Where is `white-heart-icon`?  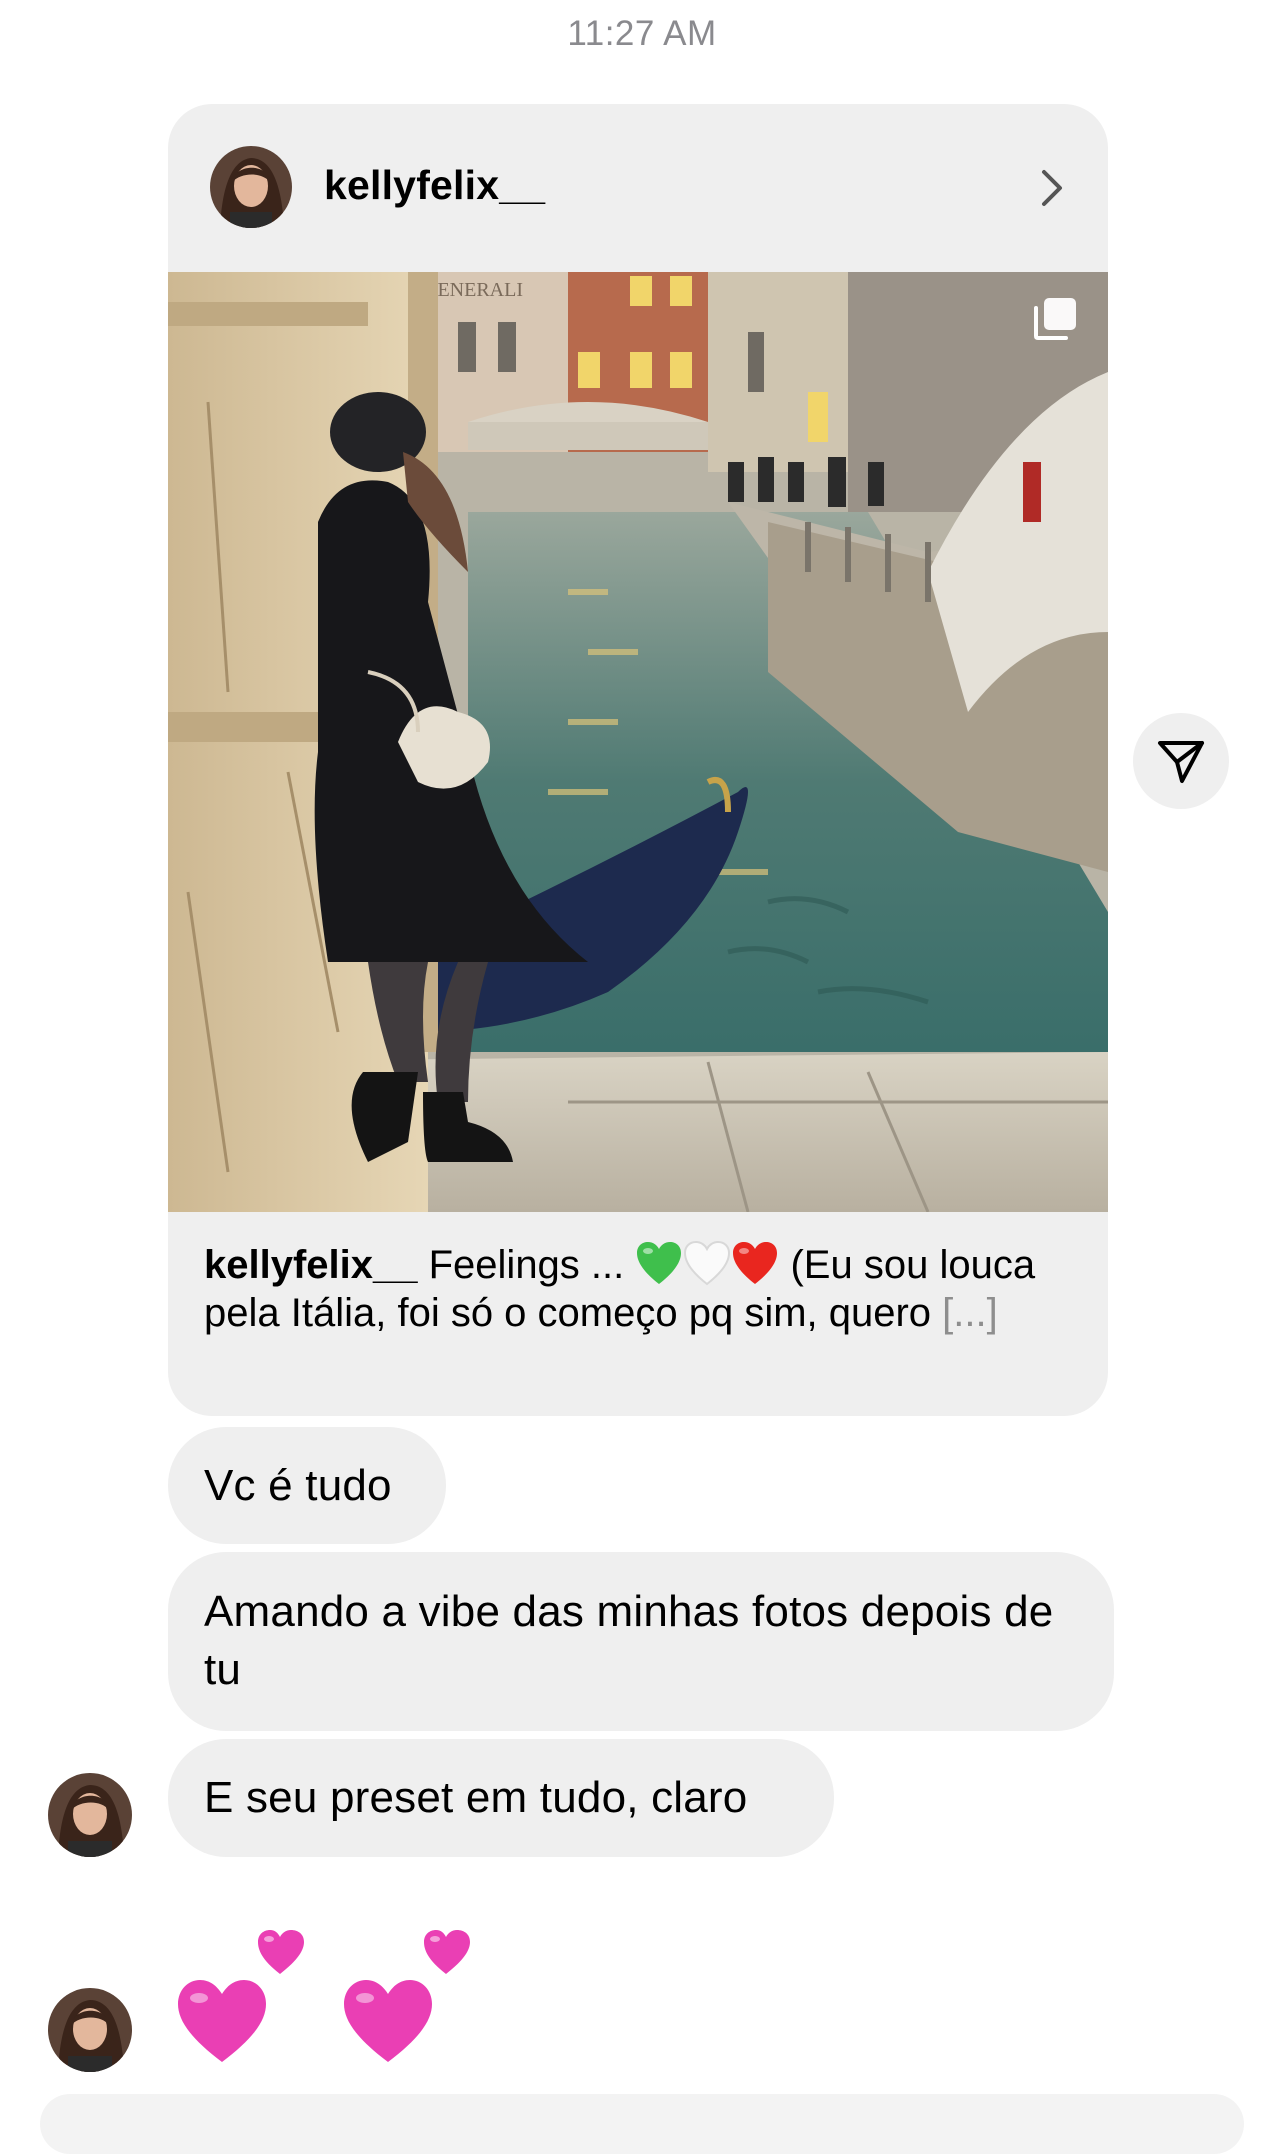
white-heart-icon is located at coordinates (707, 1263).